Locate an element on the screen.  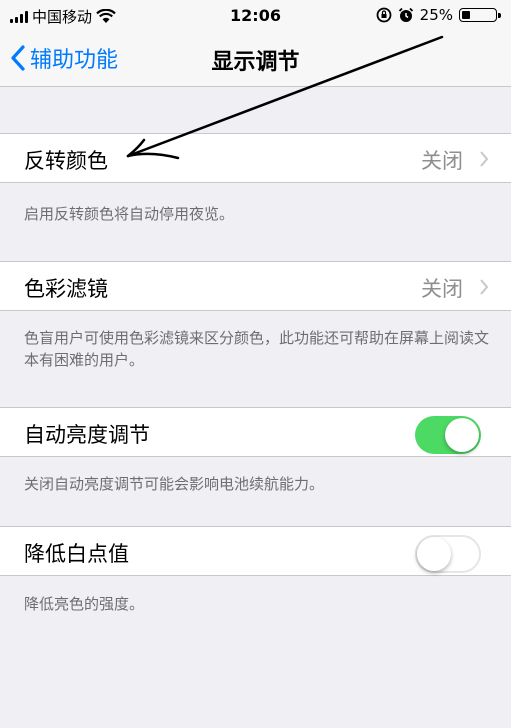
status-right: 25% is located at coordinates (438, 15).